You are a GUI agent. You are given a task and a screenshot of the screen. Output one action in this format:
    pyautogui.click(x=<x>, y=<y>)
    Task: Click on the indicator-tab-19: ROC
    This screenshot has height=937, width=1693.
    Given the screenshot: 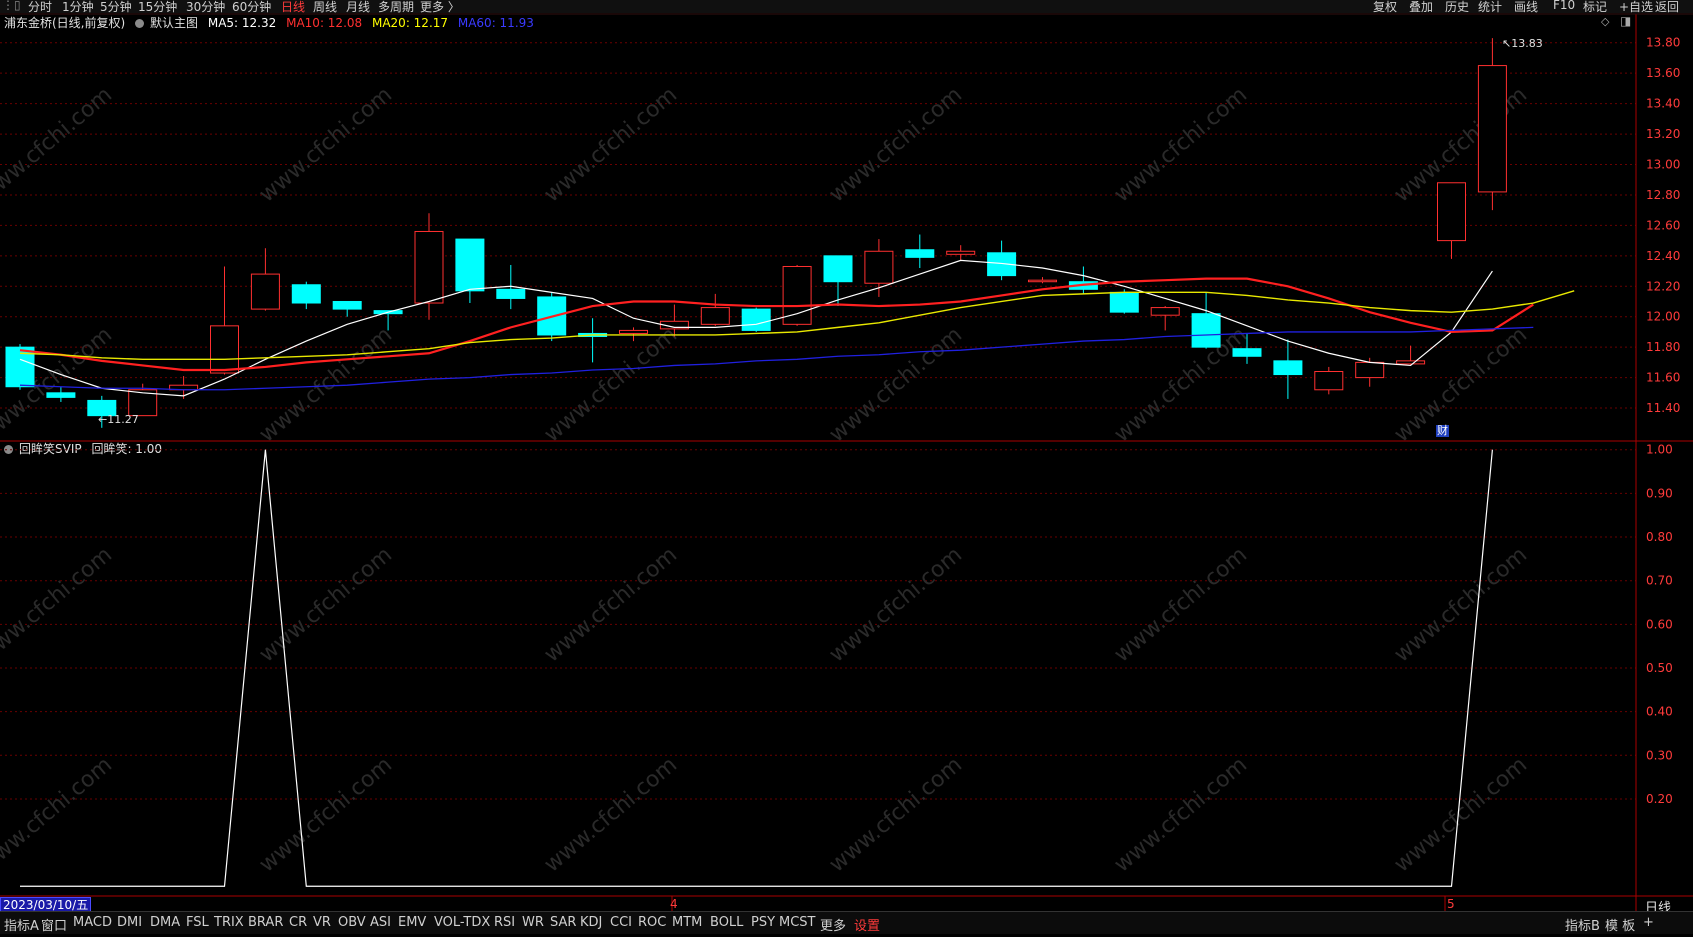 What is the action you would take?
    pyautogui.click(x=652, y=922)
    